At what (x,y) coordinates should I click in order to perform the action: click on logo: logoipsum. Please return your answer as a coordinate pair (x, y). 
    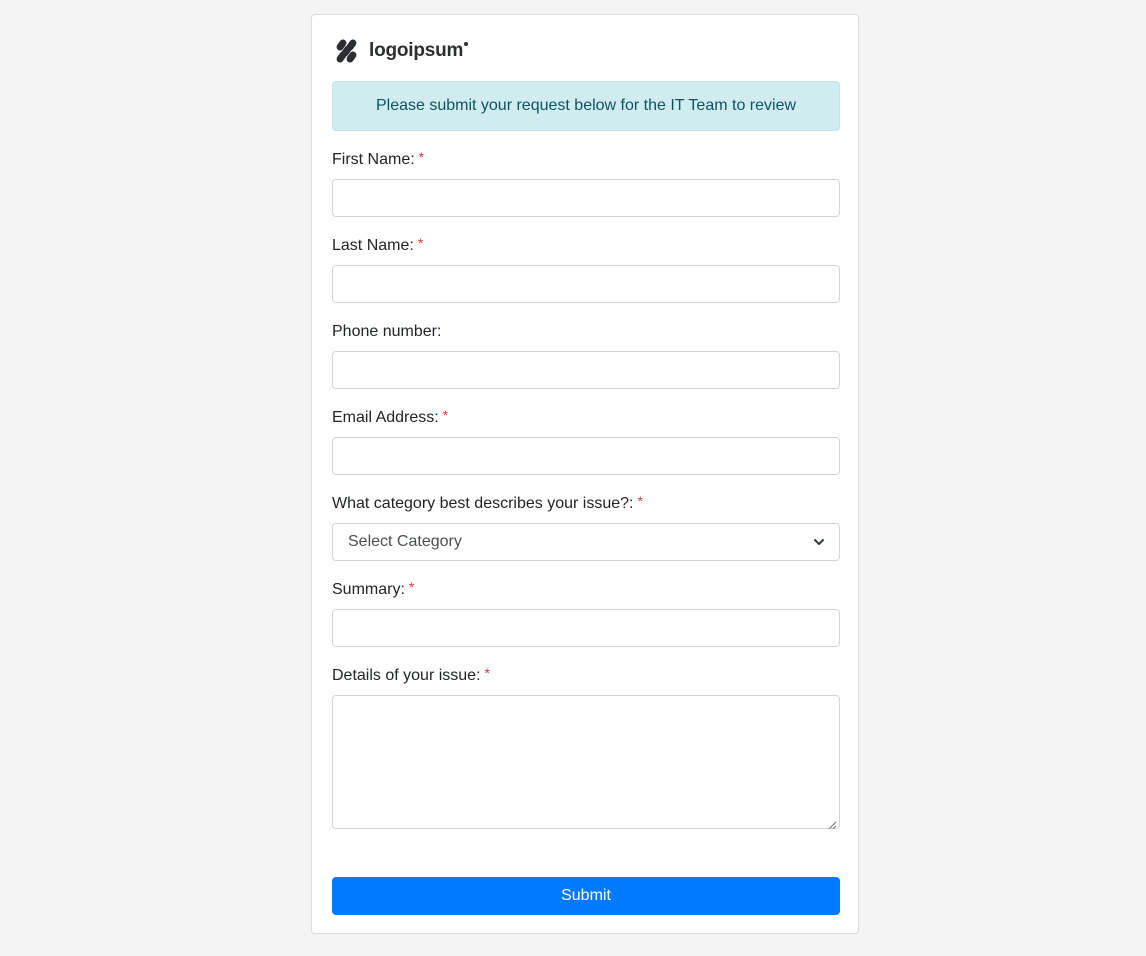
    Looking at the image, I should click on (401, 51).